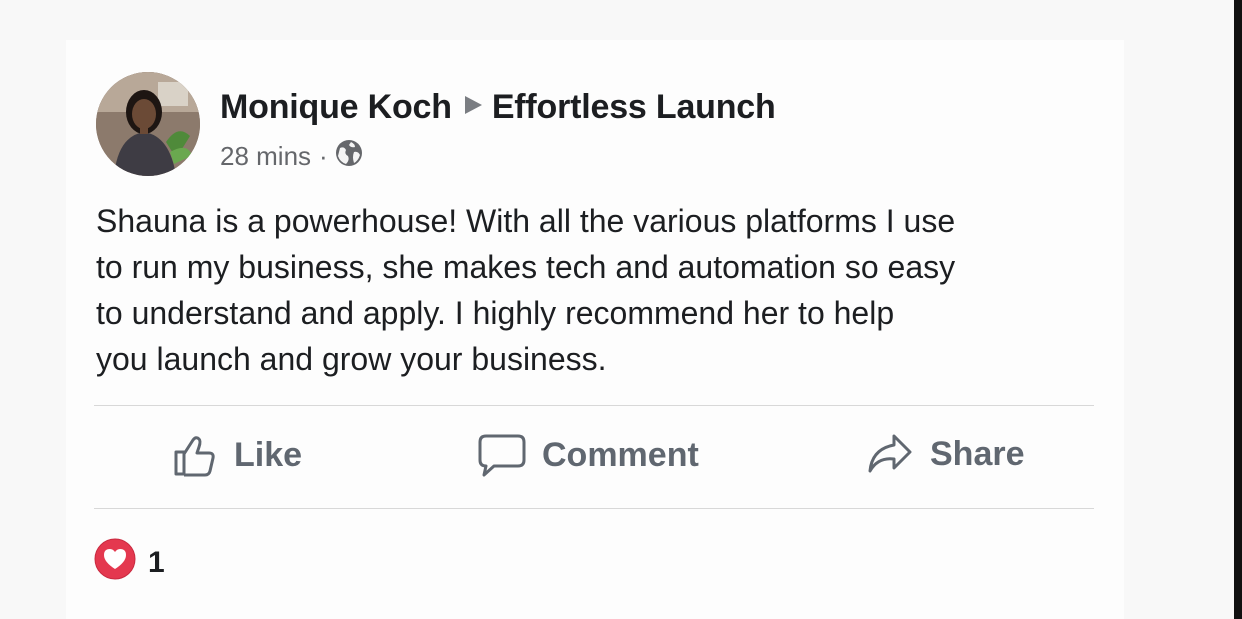 The width and height of the screenshot is (1242, 619). I want to click on thumbs-up-icon, so click(194, 456).